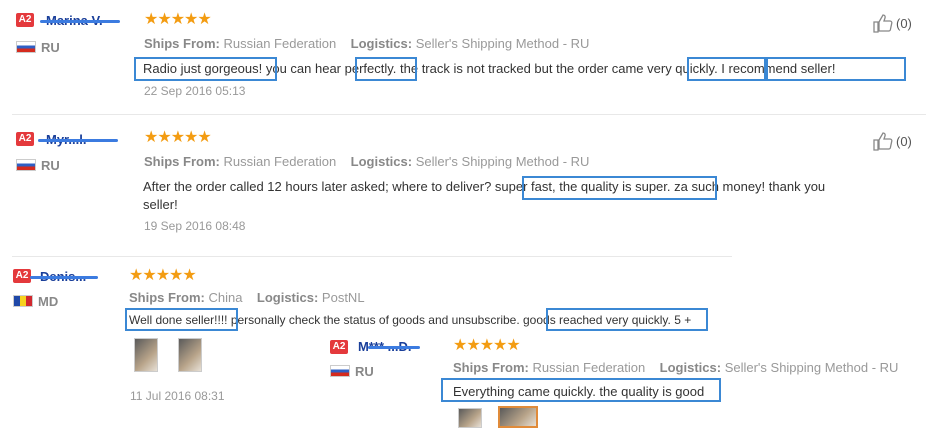 The width and height of the screenshot is (930, 428). Describe the element at coordinates (225, 297) in the screenshot. I see `ships-from-value: China` at that location.